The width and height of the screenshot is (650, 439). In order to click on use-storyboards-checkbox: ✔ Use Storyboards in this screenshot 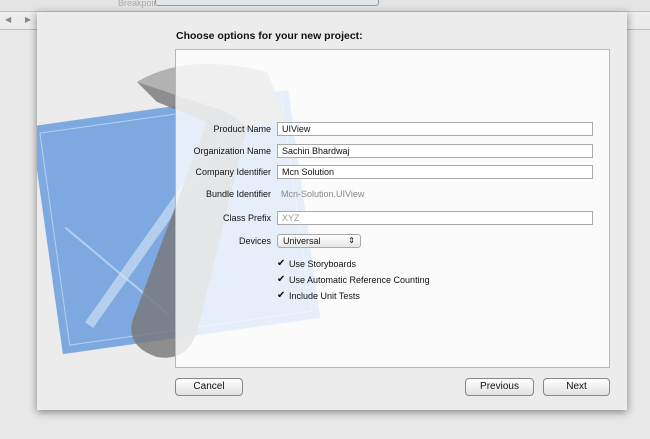, I will do `click(316, 264)`.